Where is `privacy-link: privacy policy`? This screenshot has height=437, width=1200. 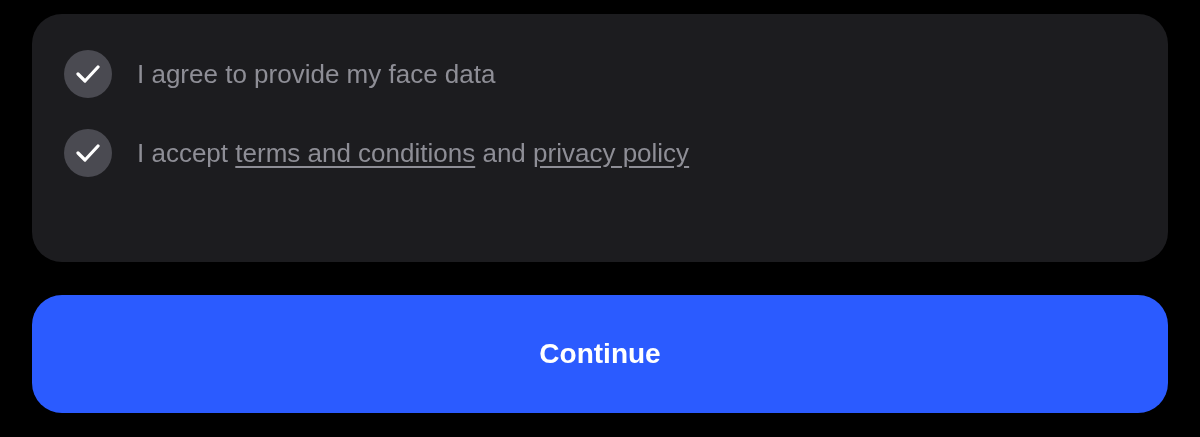 privacy-link: privacy policy is located at coordinates (611, 152).